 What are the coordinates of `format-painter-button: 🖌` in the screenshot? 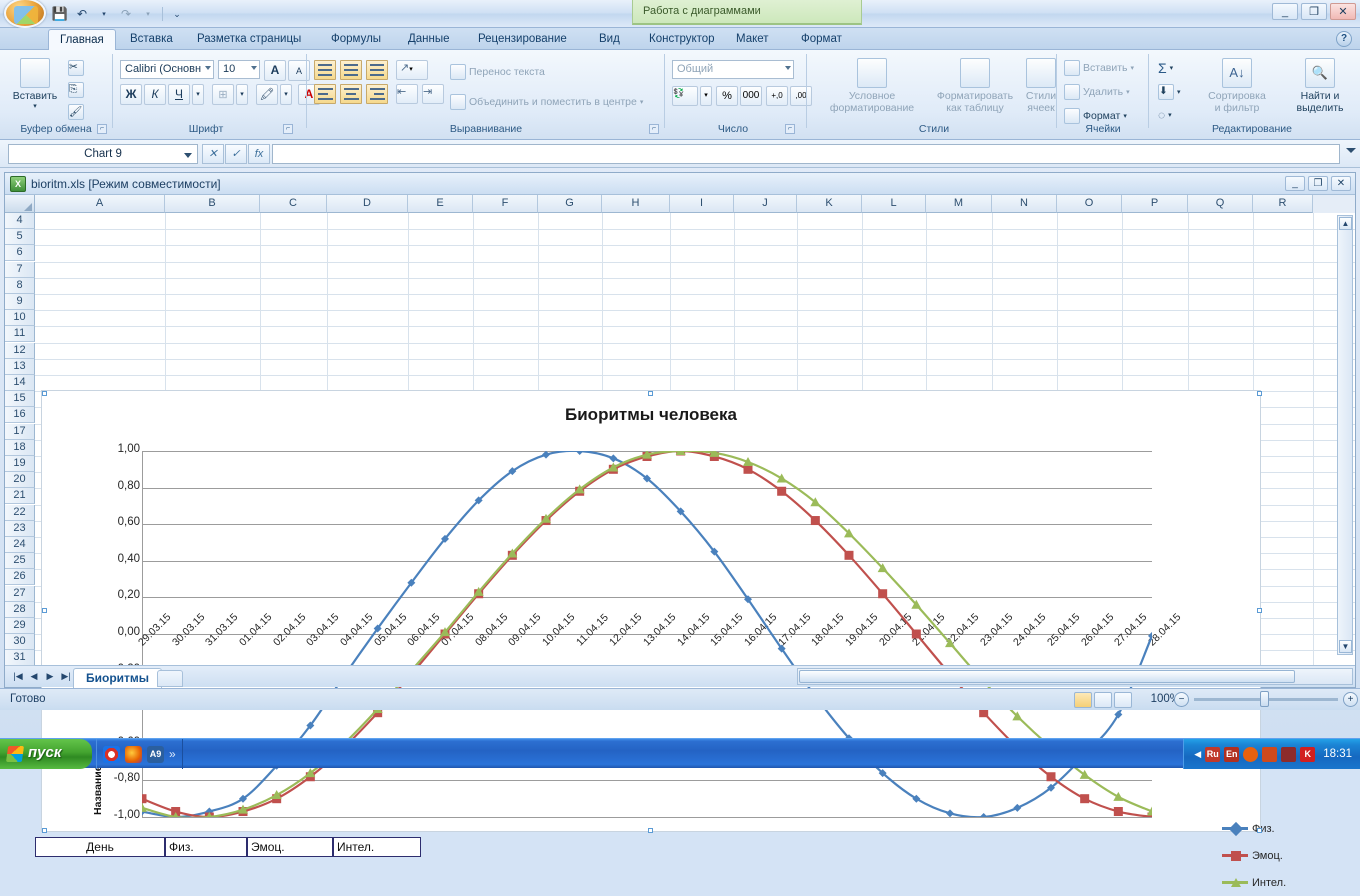 It's located at (76, 112).